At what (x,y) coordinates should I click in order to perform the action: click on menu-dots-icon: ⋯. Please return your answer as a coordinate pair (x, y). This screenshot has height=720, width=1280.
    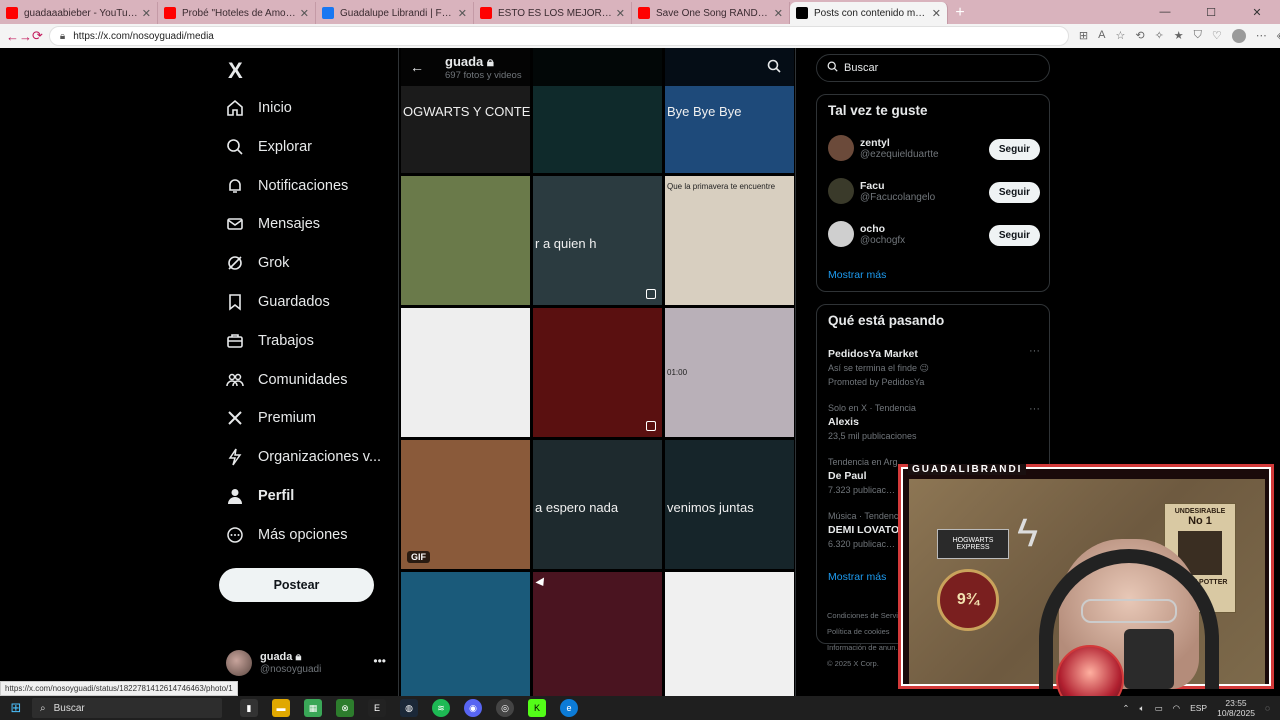
    Looking at the image, I should click on (1261, 36).